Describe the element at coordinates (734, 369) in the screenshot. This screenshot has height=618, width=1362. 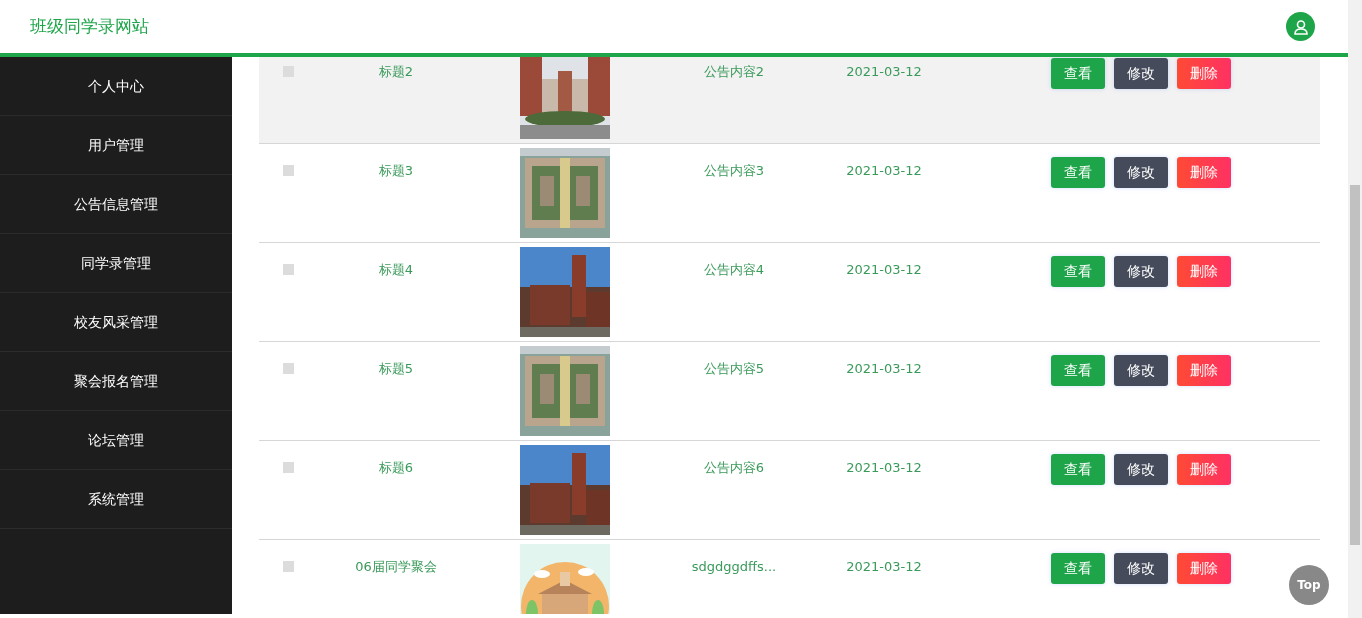
I see `content-cell-text: 公告内容5` at that location.